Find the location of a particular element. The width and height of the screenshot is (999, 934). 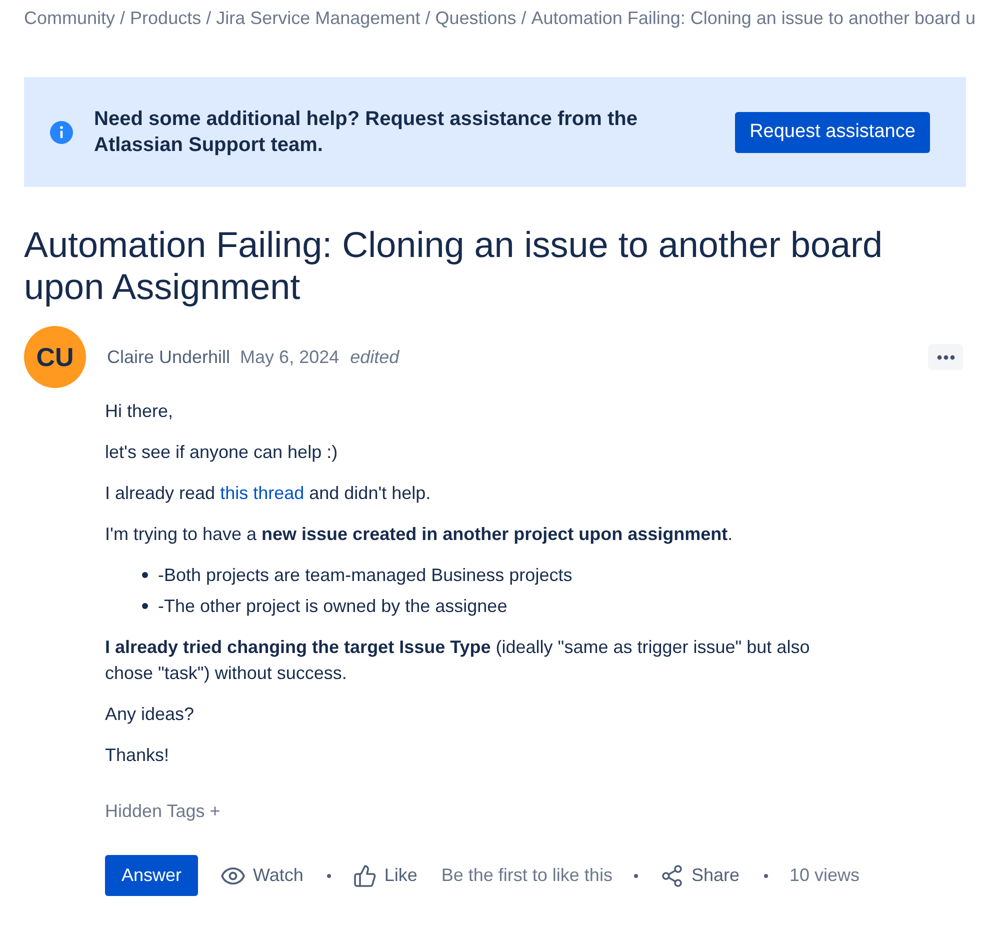

body-paragraph: I'm trying to have a new issue created in another project upon assignment. is located at coordinates (419, 534).